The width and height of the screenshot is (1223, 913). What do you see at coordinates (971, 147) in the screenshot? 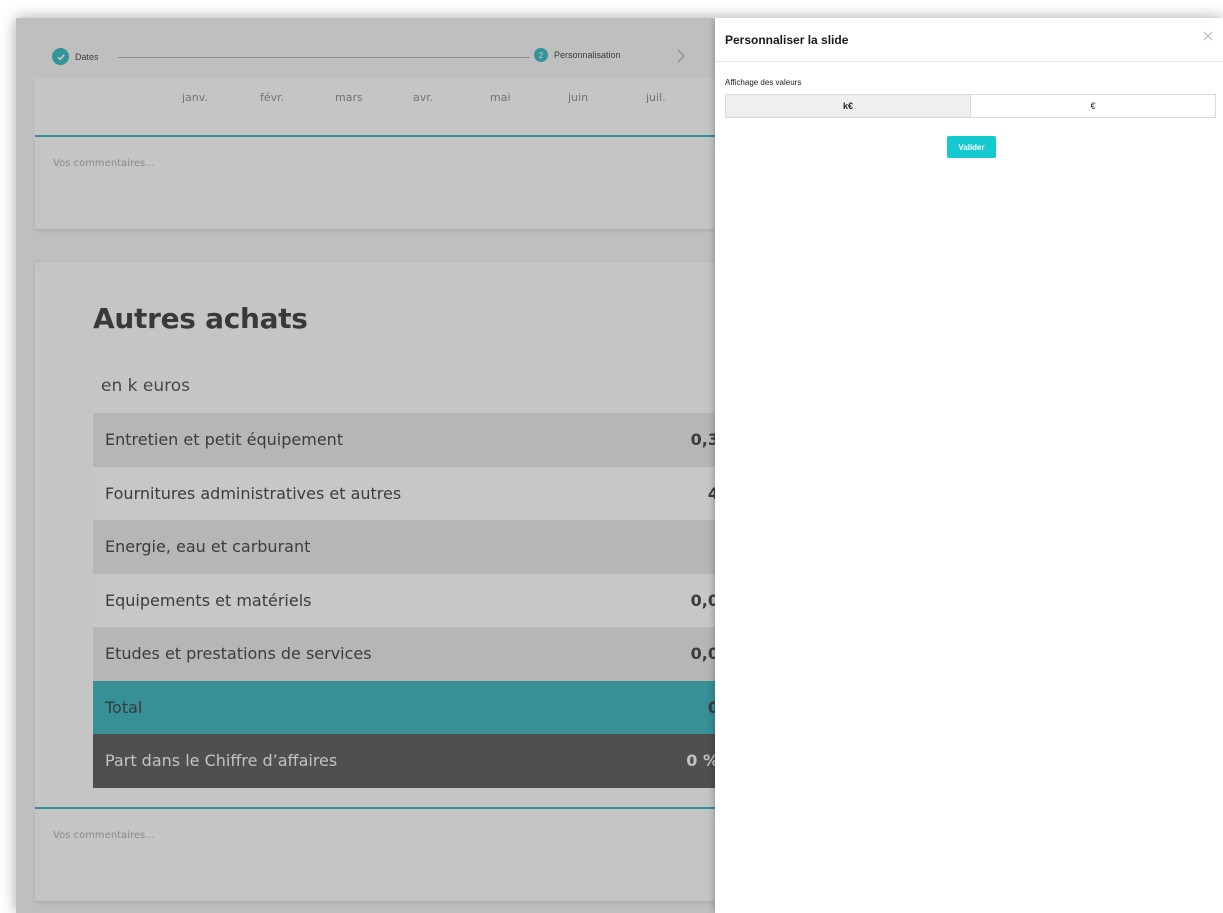
I see `validate-button: Valider` at bounding box center [971, 147].